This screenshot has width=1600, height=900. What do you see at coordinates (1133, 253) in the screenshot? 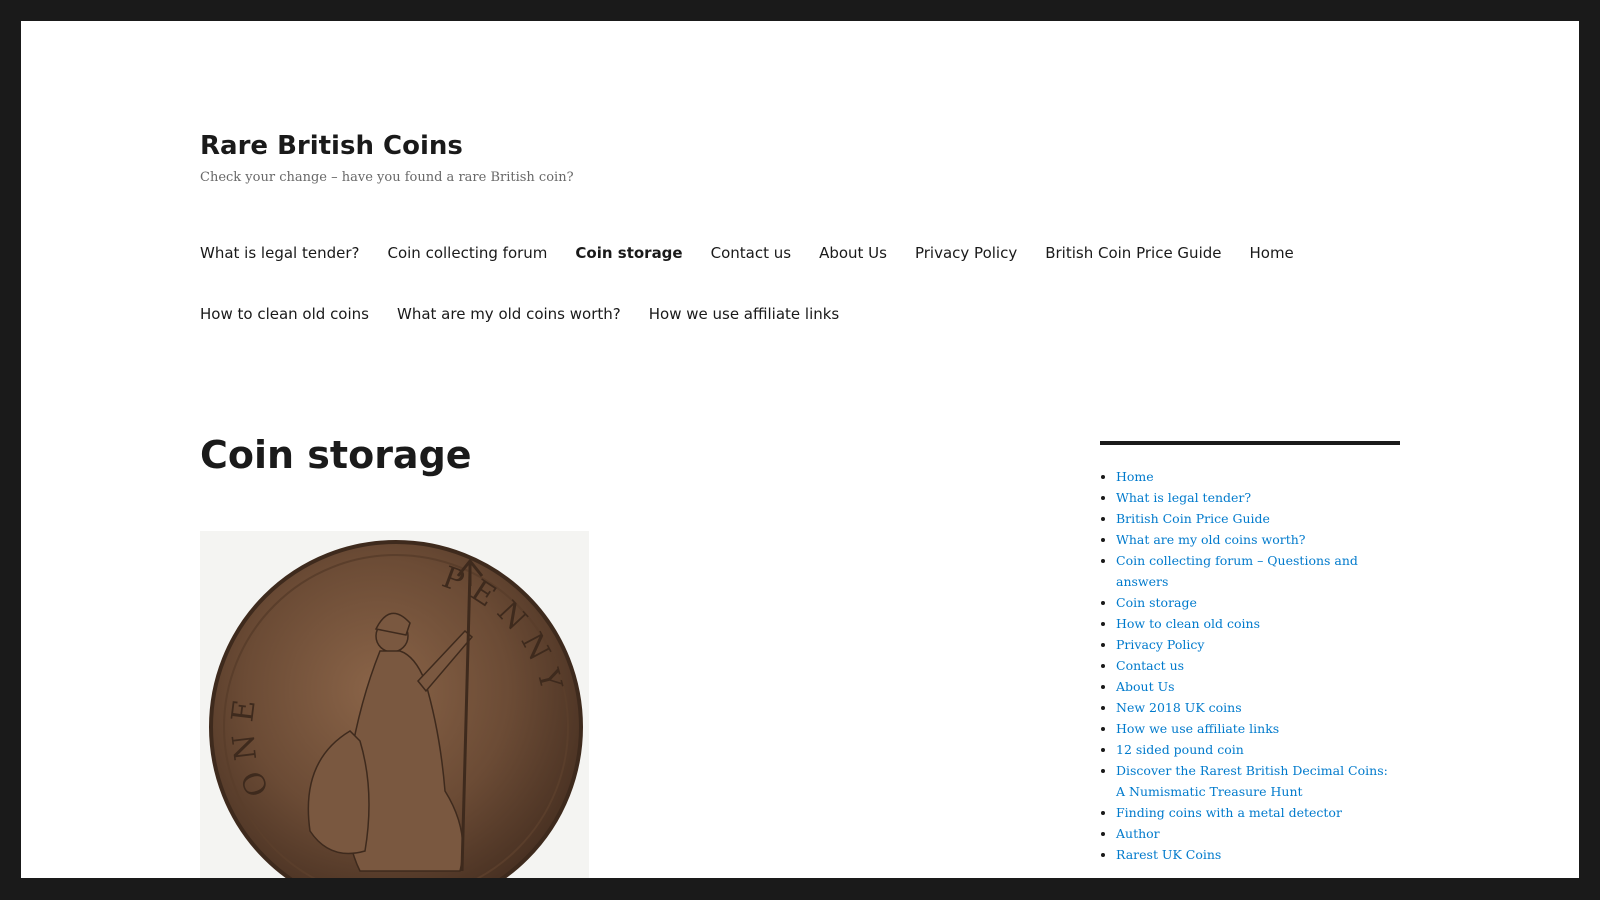
I see `nav-item-price-guide: British Coin Price Guide` at bounding box center [1133, 253].